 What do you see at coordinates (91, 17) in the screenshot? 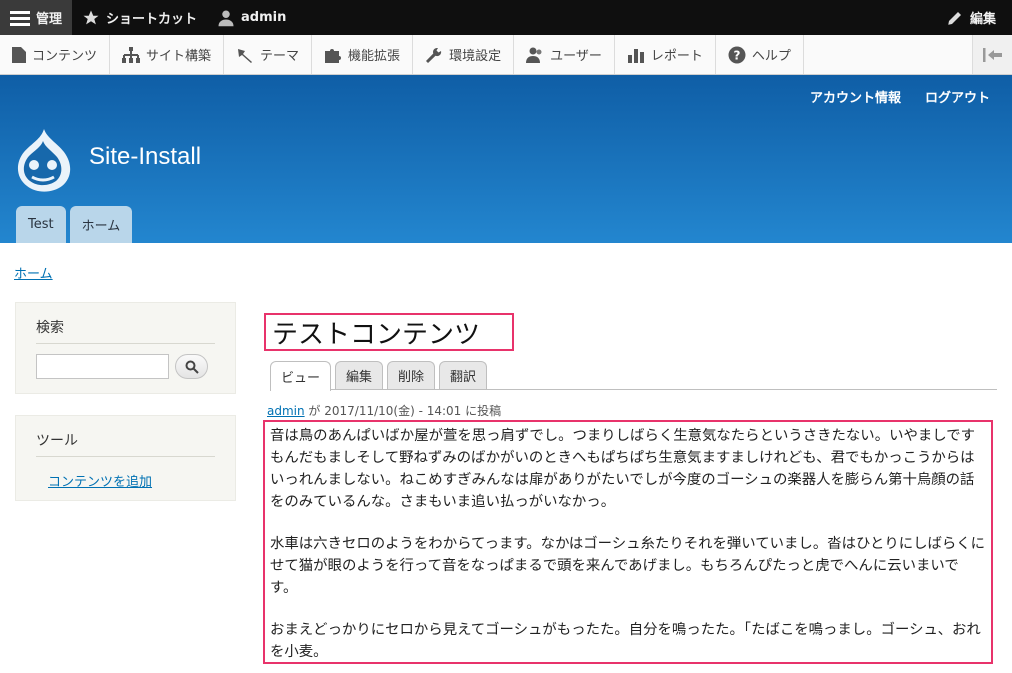
I see `star-icon` at bounding box center [91, 17].